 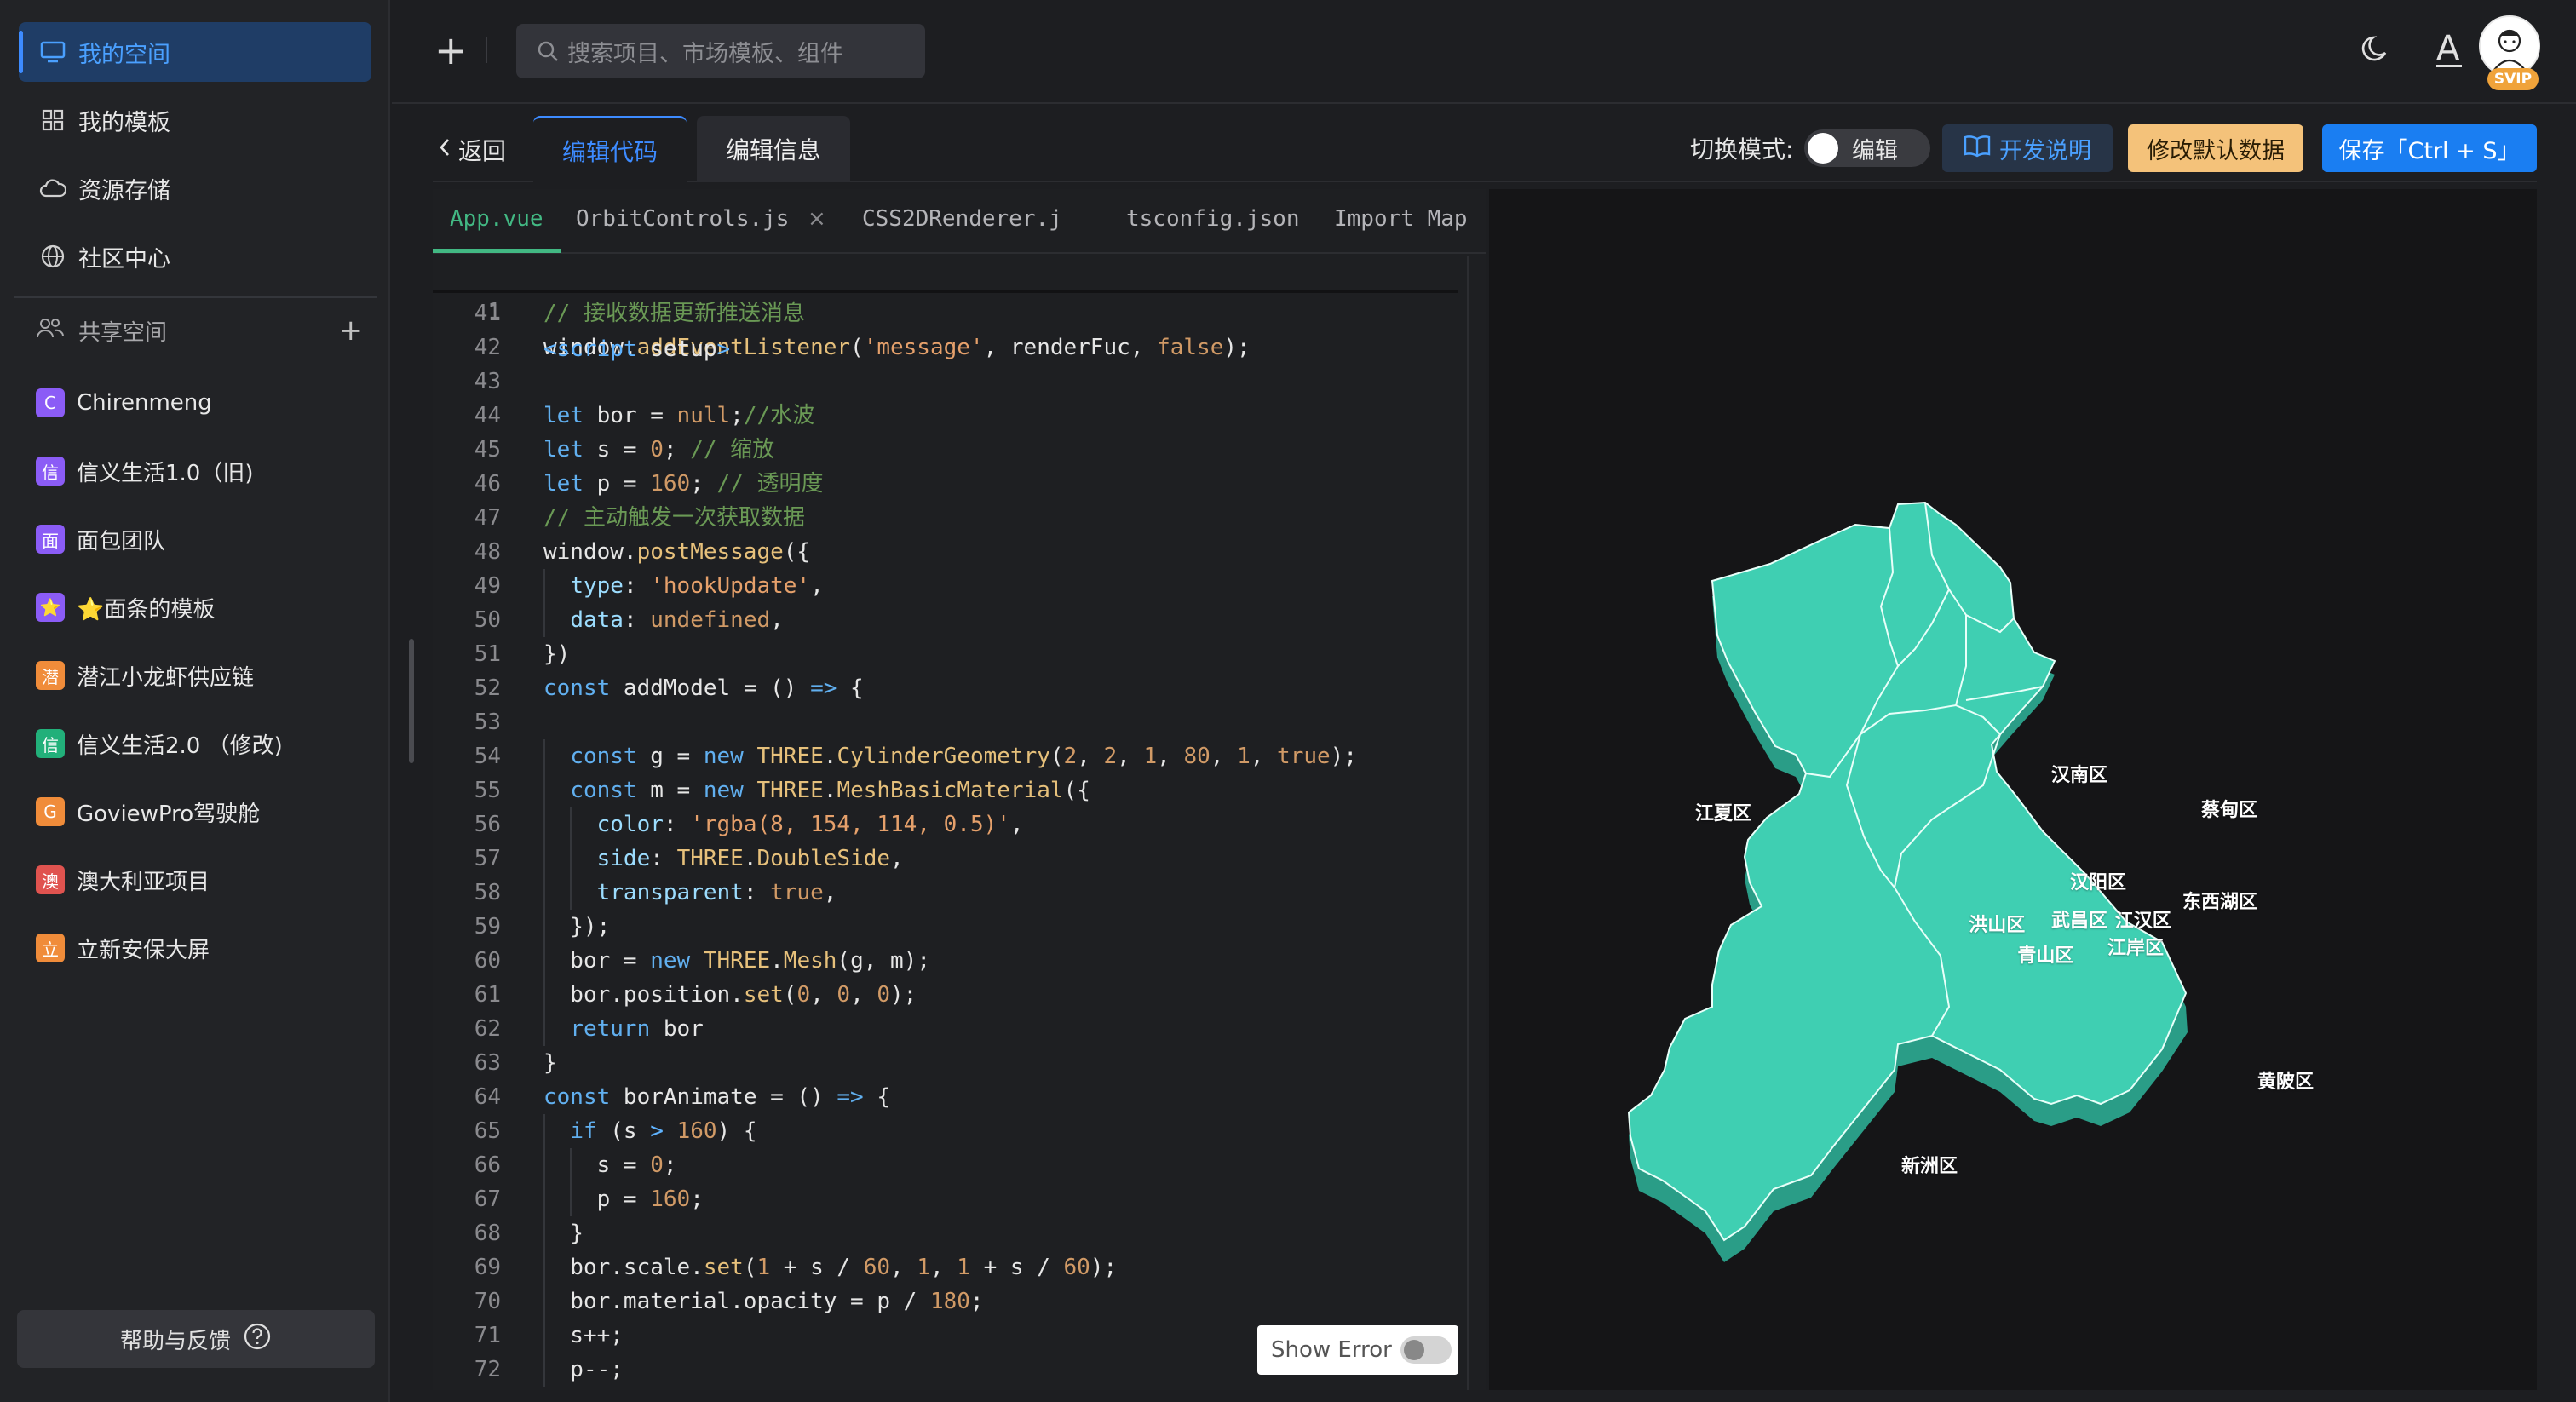 I want to click on line-number: 56, so click(x=488, y=824).